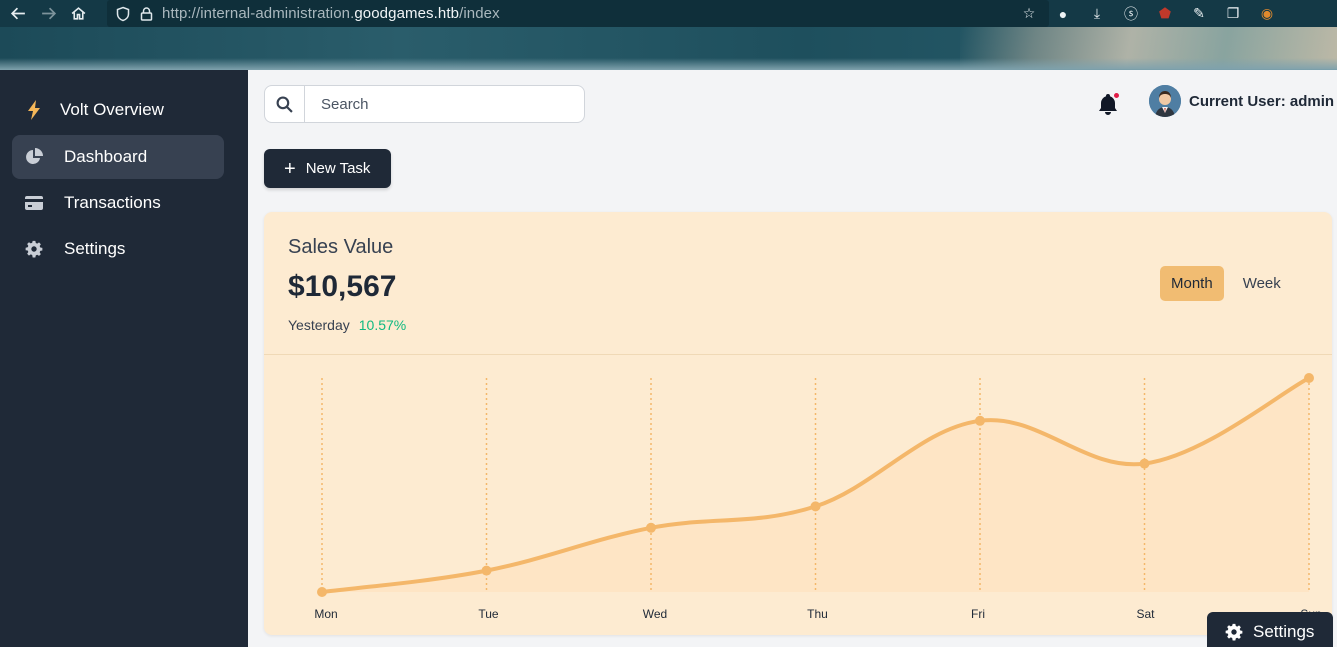  I want to click on credit-card-icon, so click(34, 203).